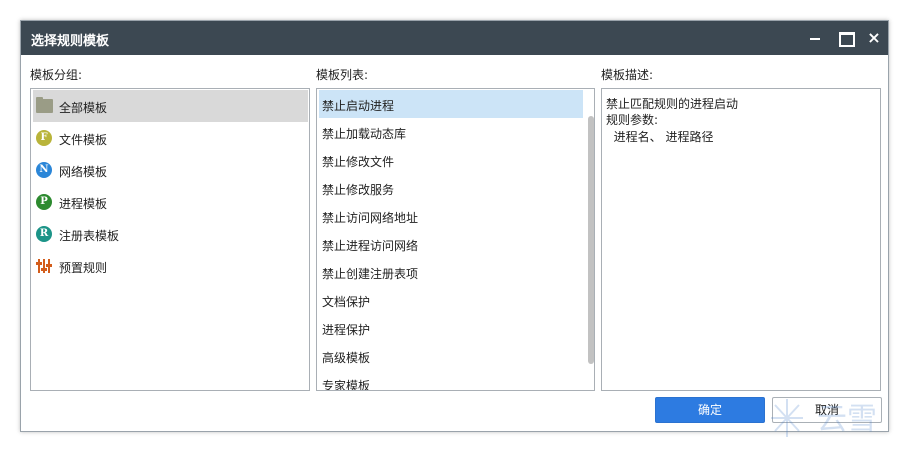  What do you see at coordinates (170, 138) in the screenshot?
I see `group-item-file: F 文件模板` at bounding box center [170, 138].